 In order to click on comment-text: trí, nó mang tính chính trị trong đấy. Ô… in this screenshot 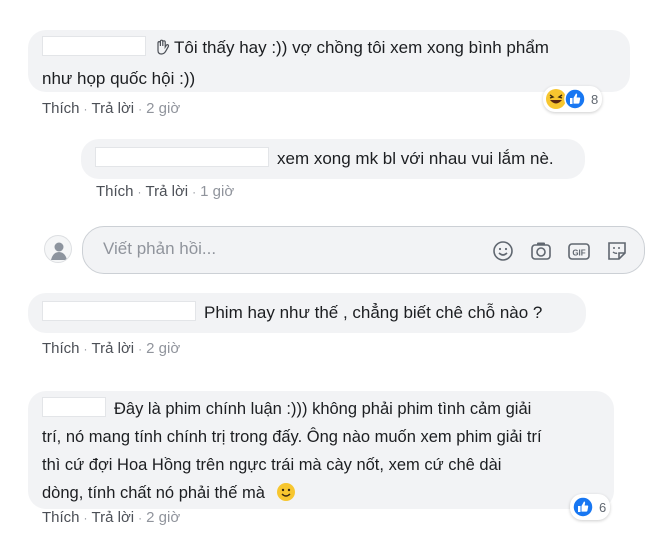, I will do `click(292, 437)`.